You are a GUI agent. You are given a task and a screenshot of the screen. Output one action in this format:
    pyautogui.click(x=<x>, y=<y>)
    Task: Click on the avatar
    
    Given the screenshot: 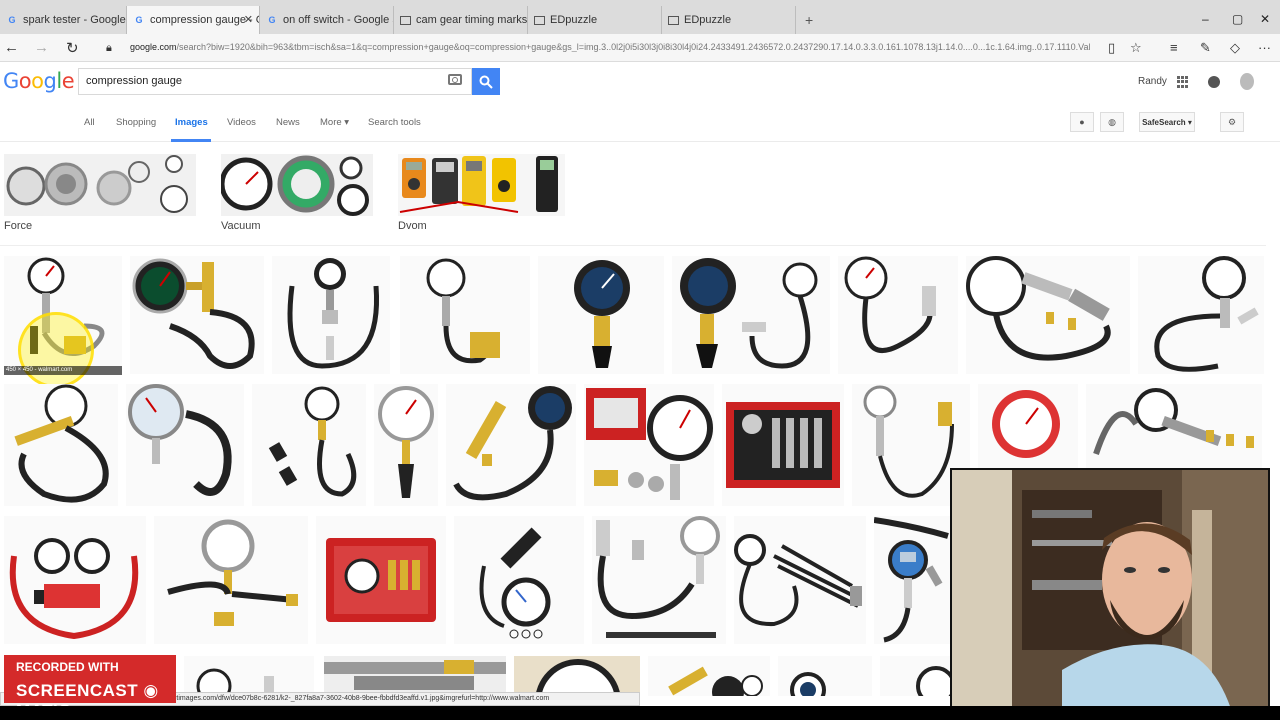 What is the action you would take?
    pyautogui.click(x=1247, y=81)
    